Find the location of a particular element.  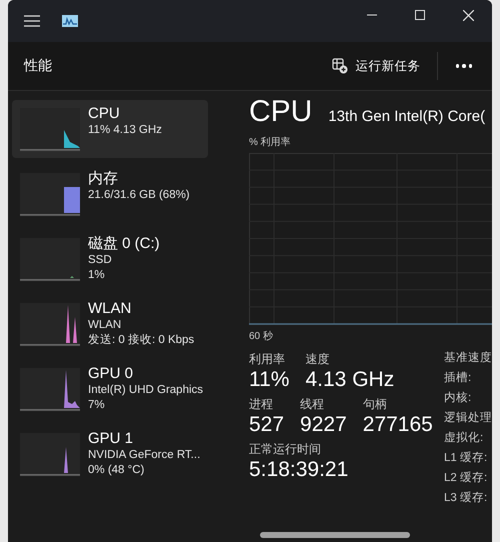

device-detail: 7% is located at coordinates (97, 405).